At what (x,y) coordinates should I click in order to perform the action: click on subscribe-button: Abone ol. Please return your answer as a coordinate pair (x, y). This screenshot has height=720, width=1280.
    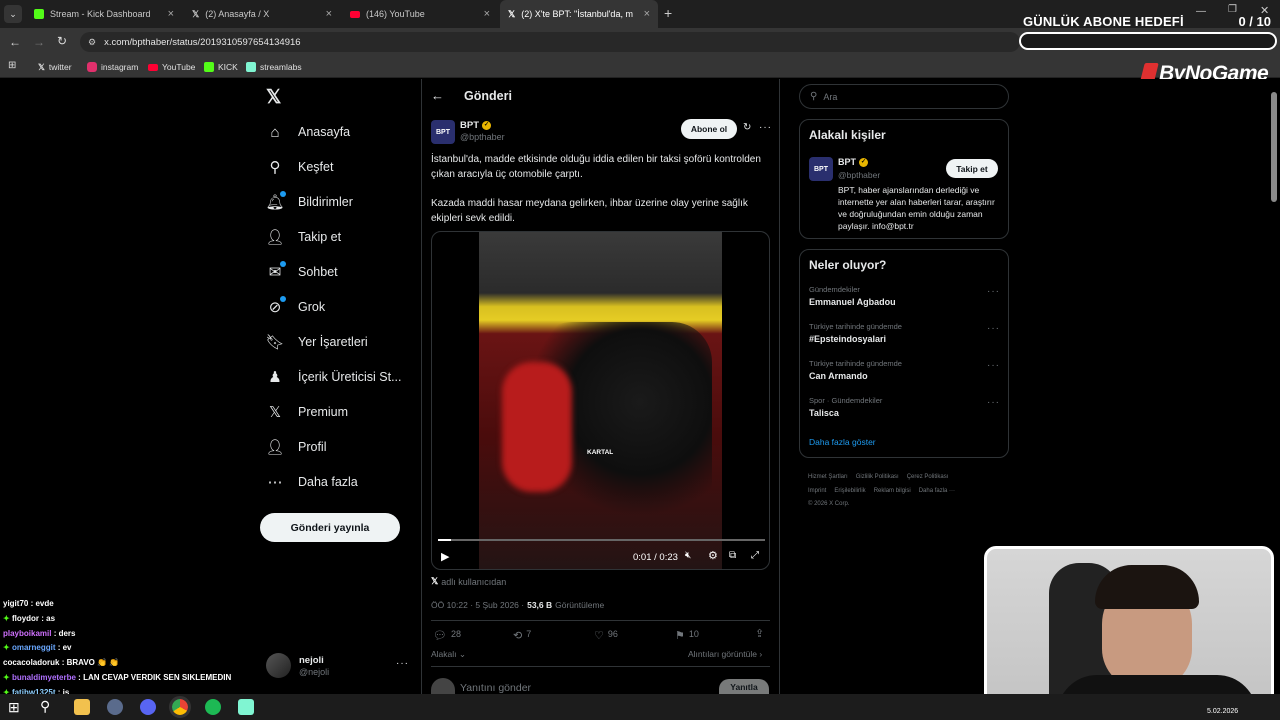
    Looking at the image, I should click on (709, 129).